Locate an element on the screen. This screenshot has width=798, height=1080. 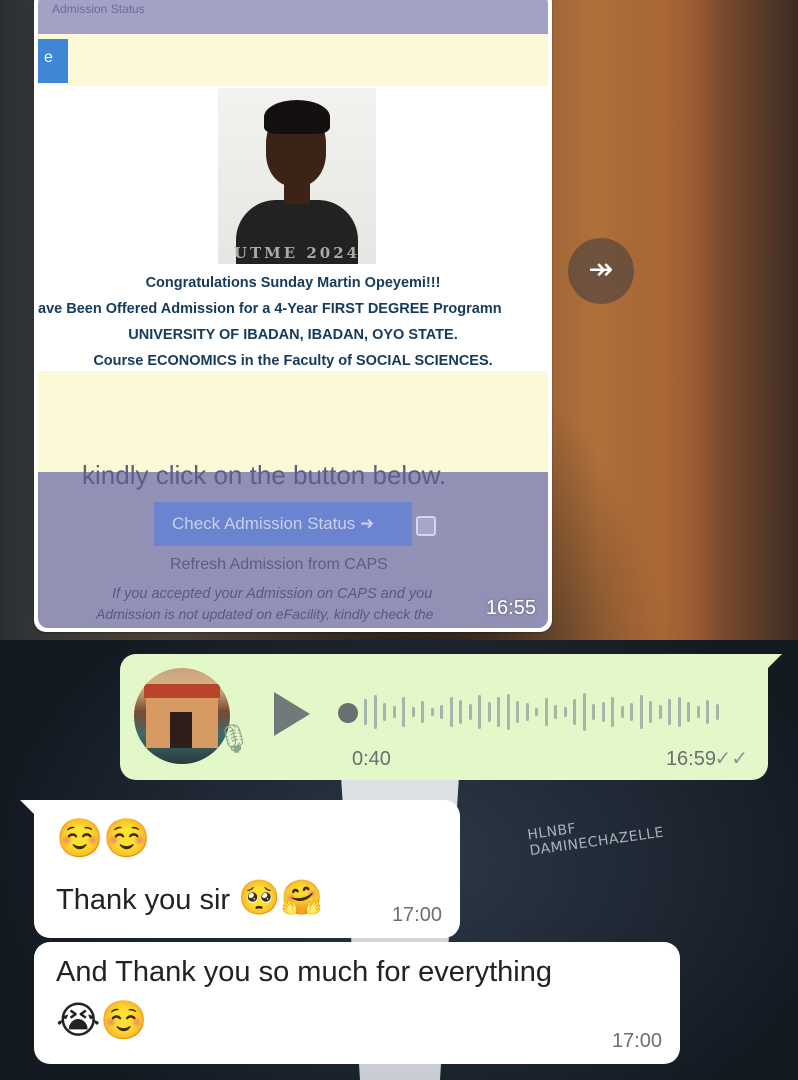
admission-congrats: Congratulations Sunday Martin Opeyemi!!! is located at coordinates (293, 283).